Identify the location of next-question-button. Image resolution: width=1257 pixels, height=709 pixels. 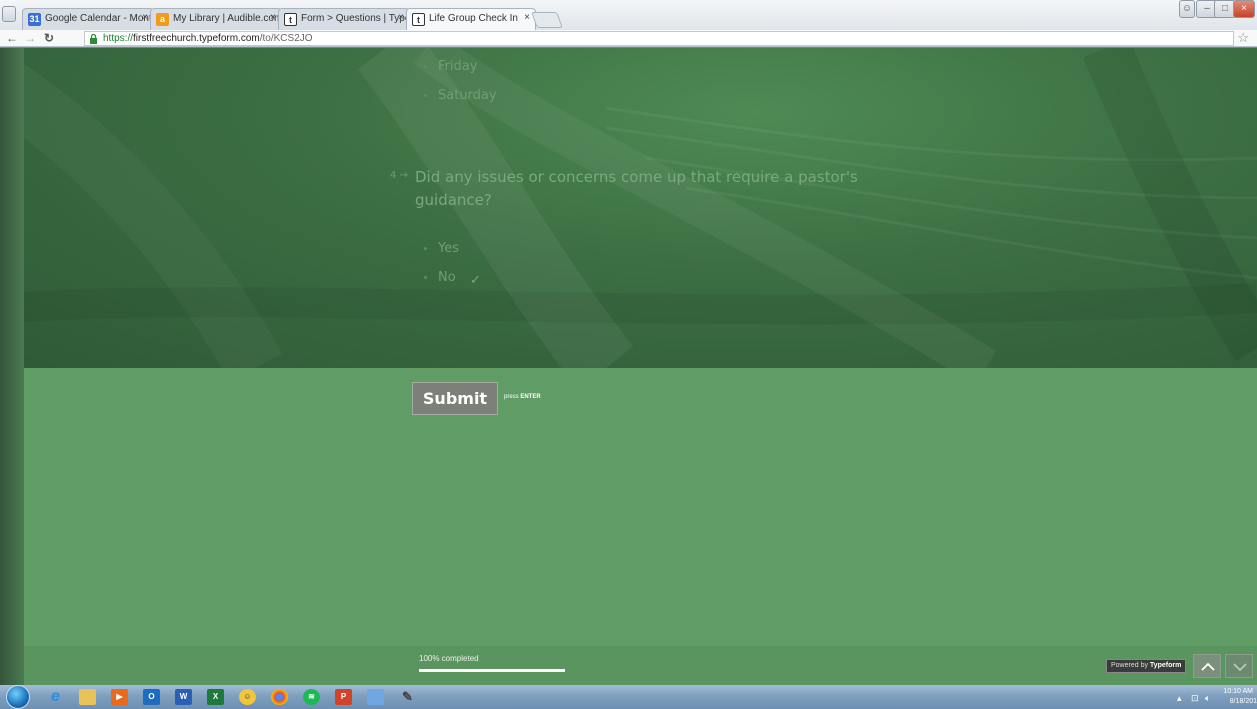
(1239, 666).